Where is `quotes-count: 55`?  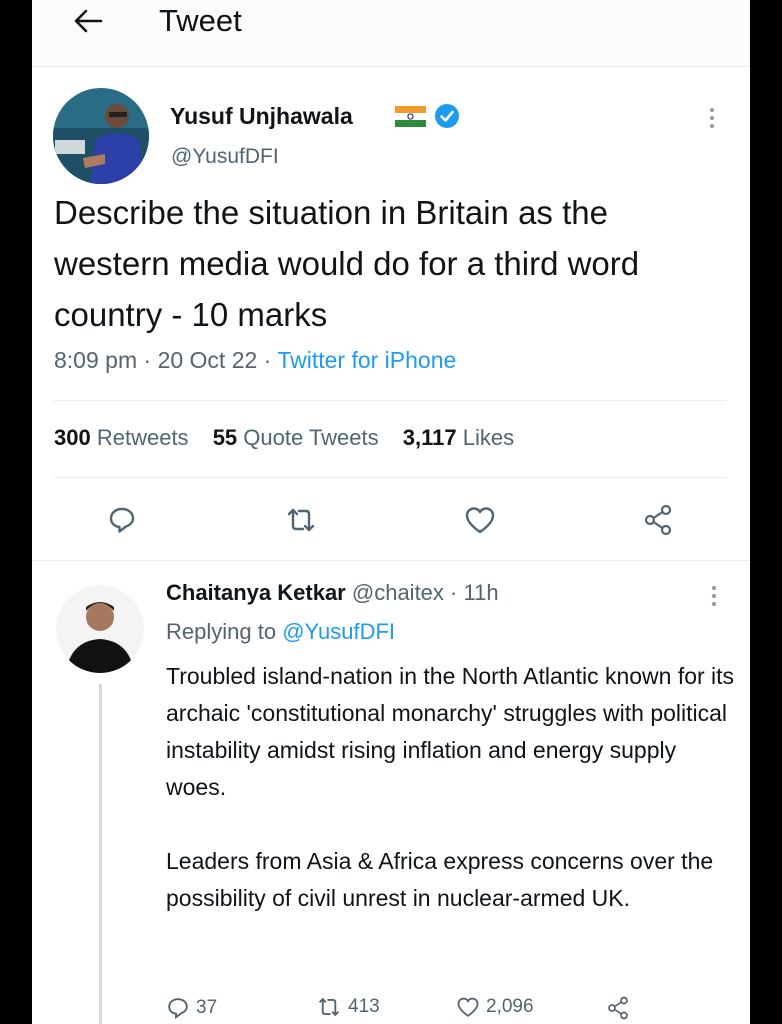 quotes-count: 55 is located at coordinates (225, 437).